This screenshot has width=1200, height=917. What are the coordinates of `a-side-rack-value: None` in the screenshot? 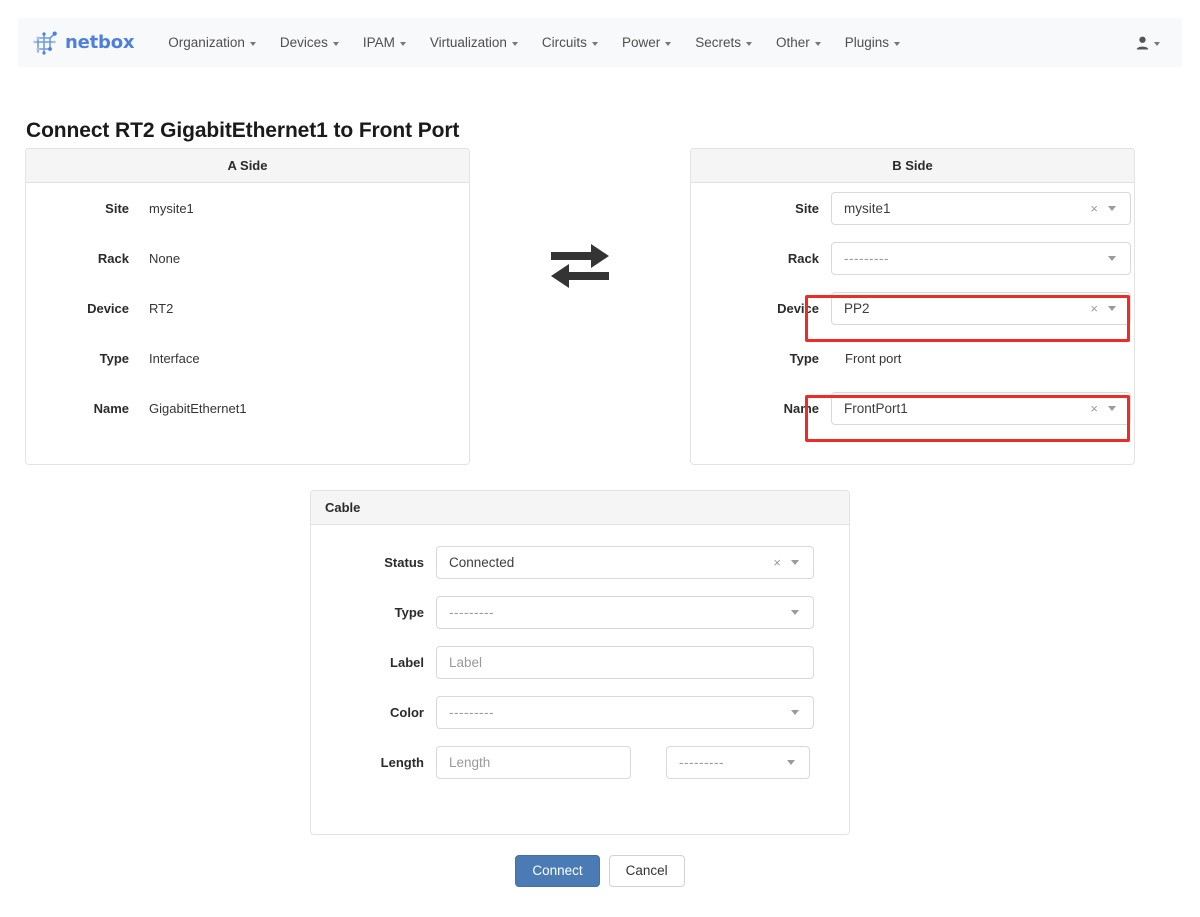 It's located at (165, 258).